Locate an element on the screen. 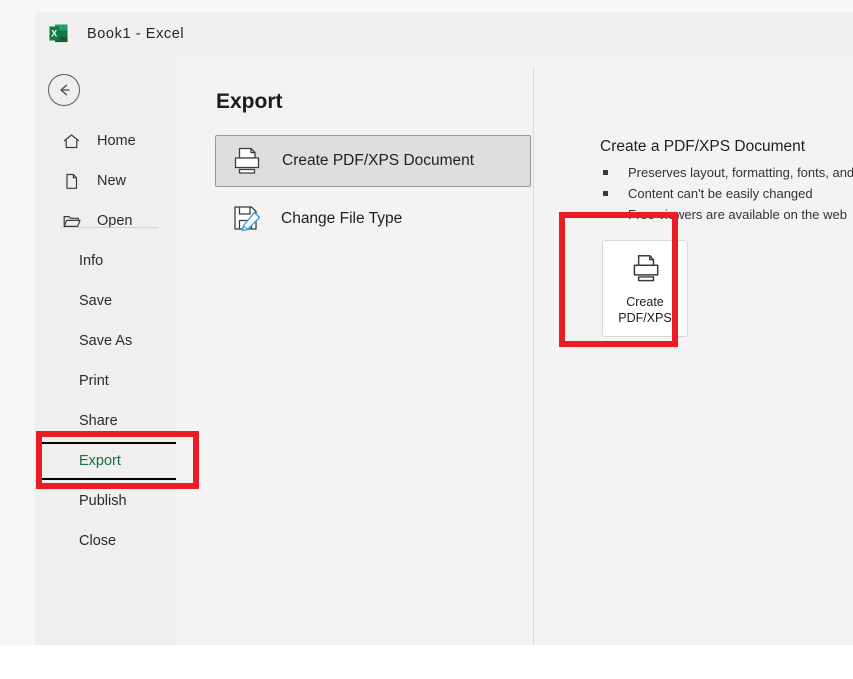  sidebar-item-label: Share is located at coordinates (98, 421).